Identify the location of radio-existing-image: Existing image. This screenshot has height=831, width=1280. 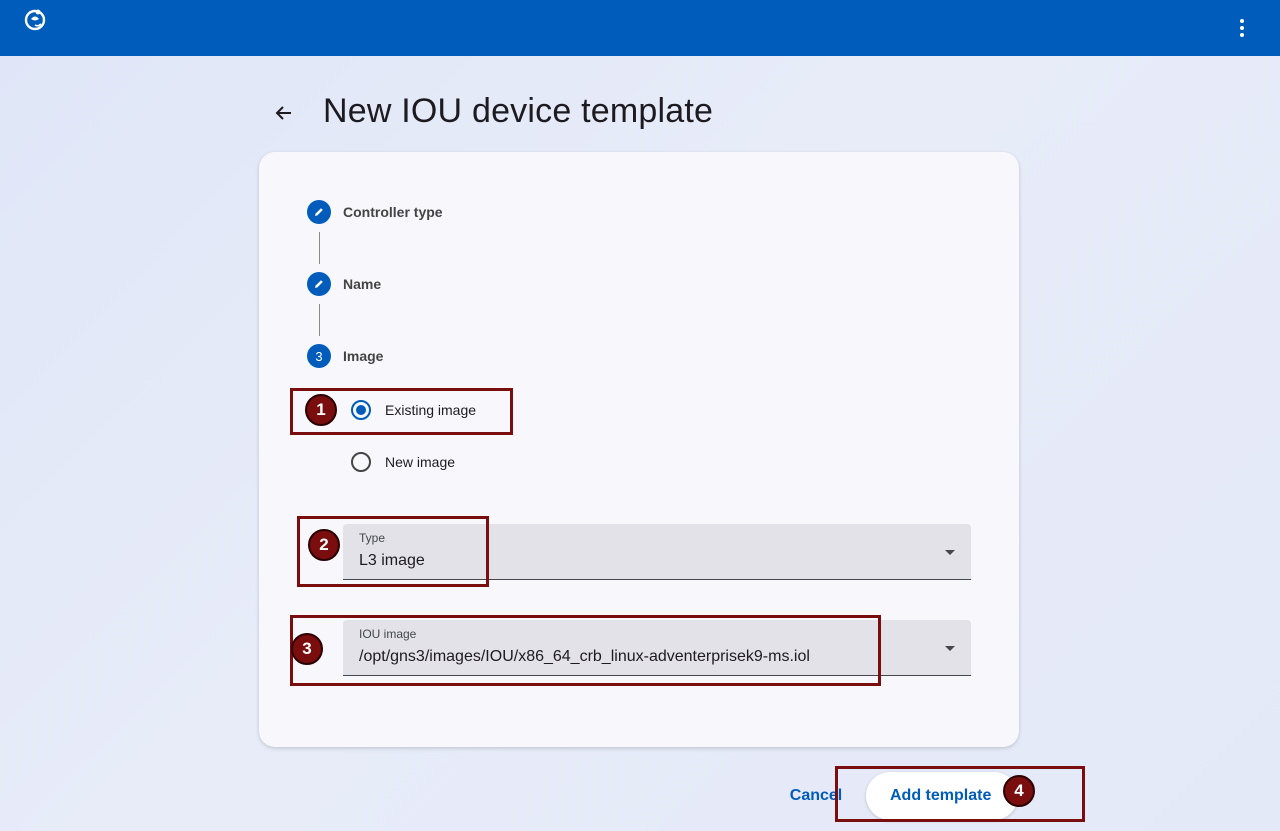
(413, 410).